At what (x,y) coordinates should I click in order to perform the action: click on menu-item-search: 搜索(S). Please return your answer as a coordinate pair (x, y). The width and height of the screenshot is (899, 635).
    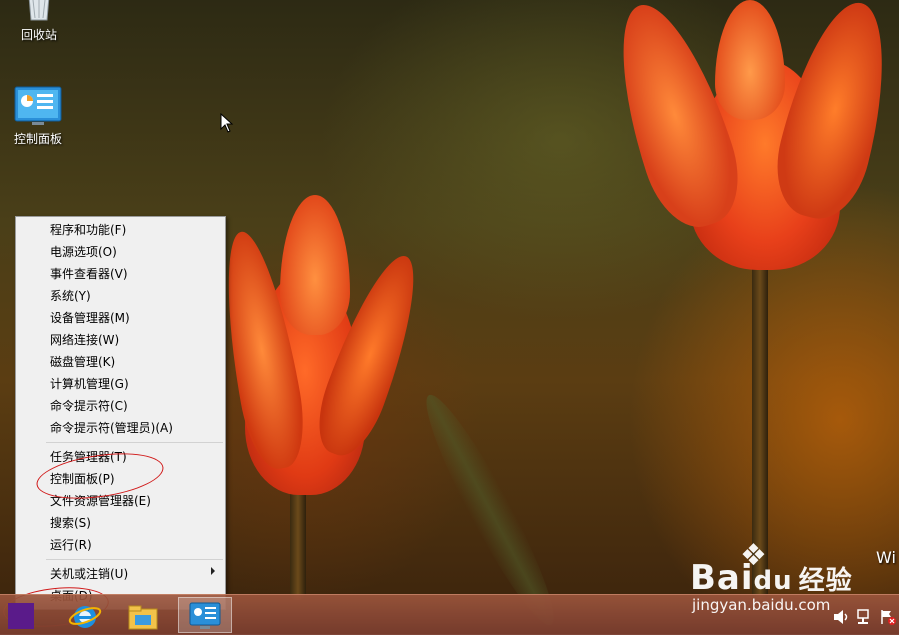
    Looking at the image, I should click on (70, 523).